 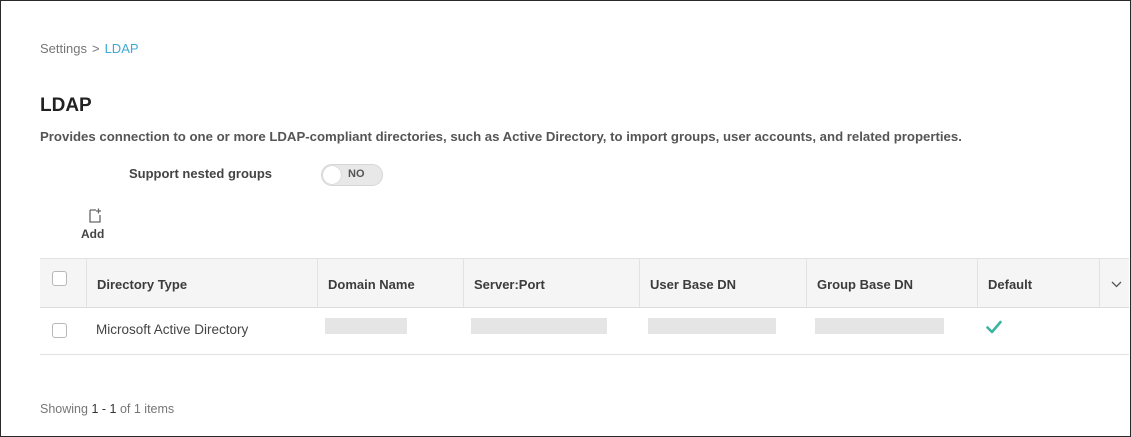 I want to click on column-menu-button, so click(x=1114, y=283).